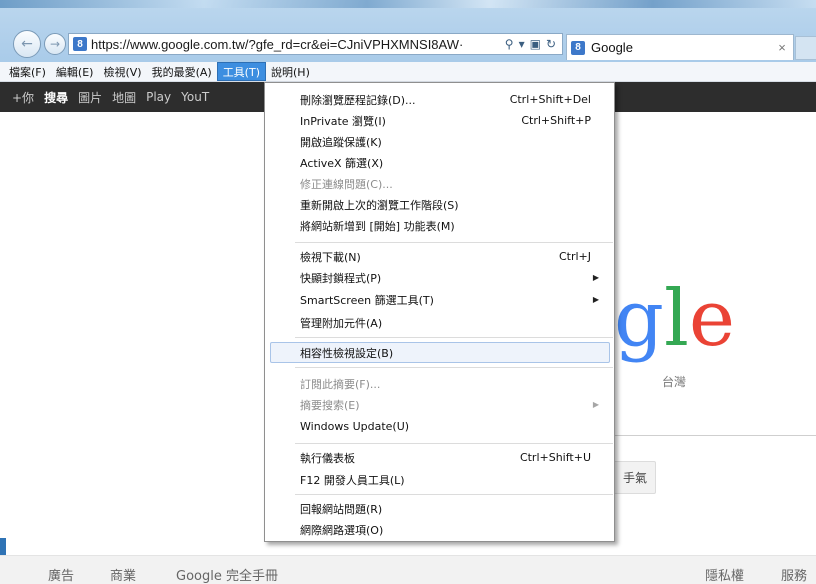 The height and width of the screenshot is (584, 816). What do you see at coordinates (352, 480) in the screenshot?
I see `menu-item-label: F12 開發人員工具(L)` at bounding box center [352, 480].